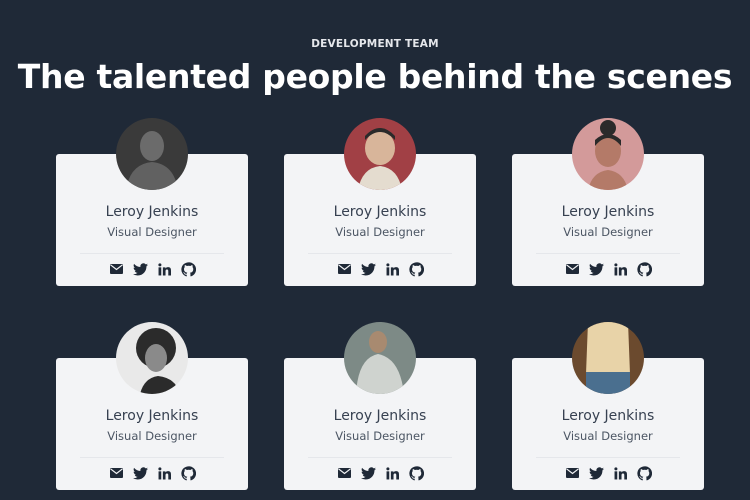  Describe the element at coordinates (375, 76) in the screenshot. I see `page-title: The talented people behind the scenes` at that location.